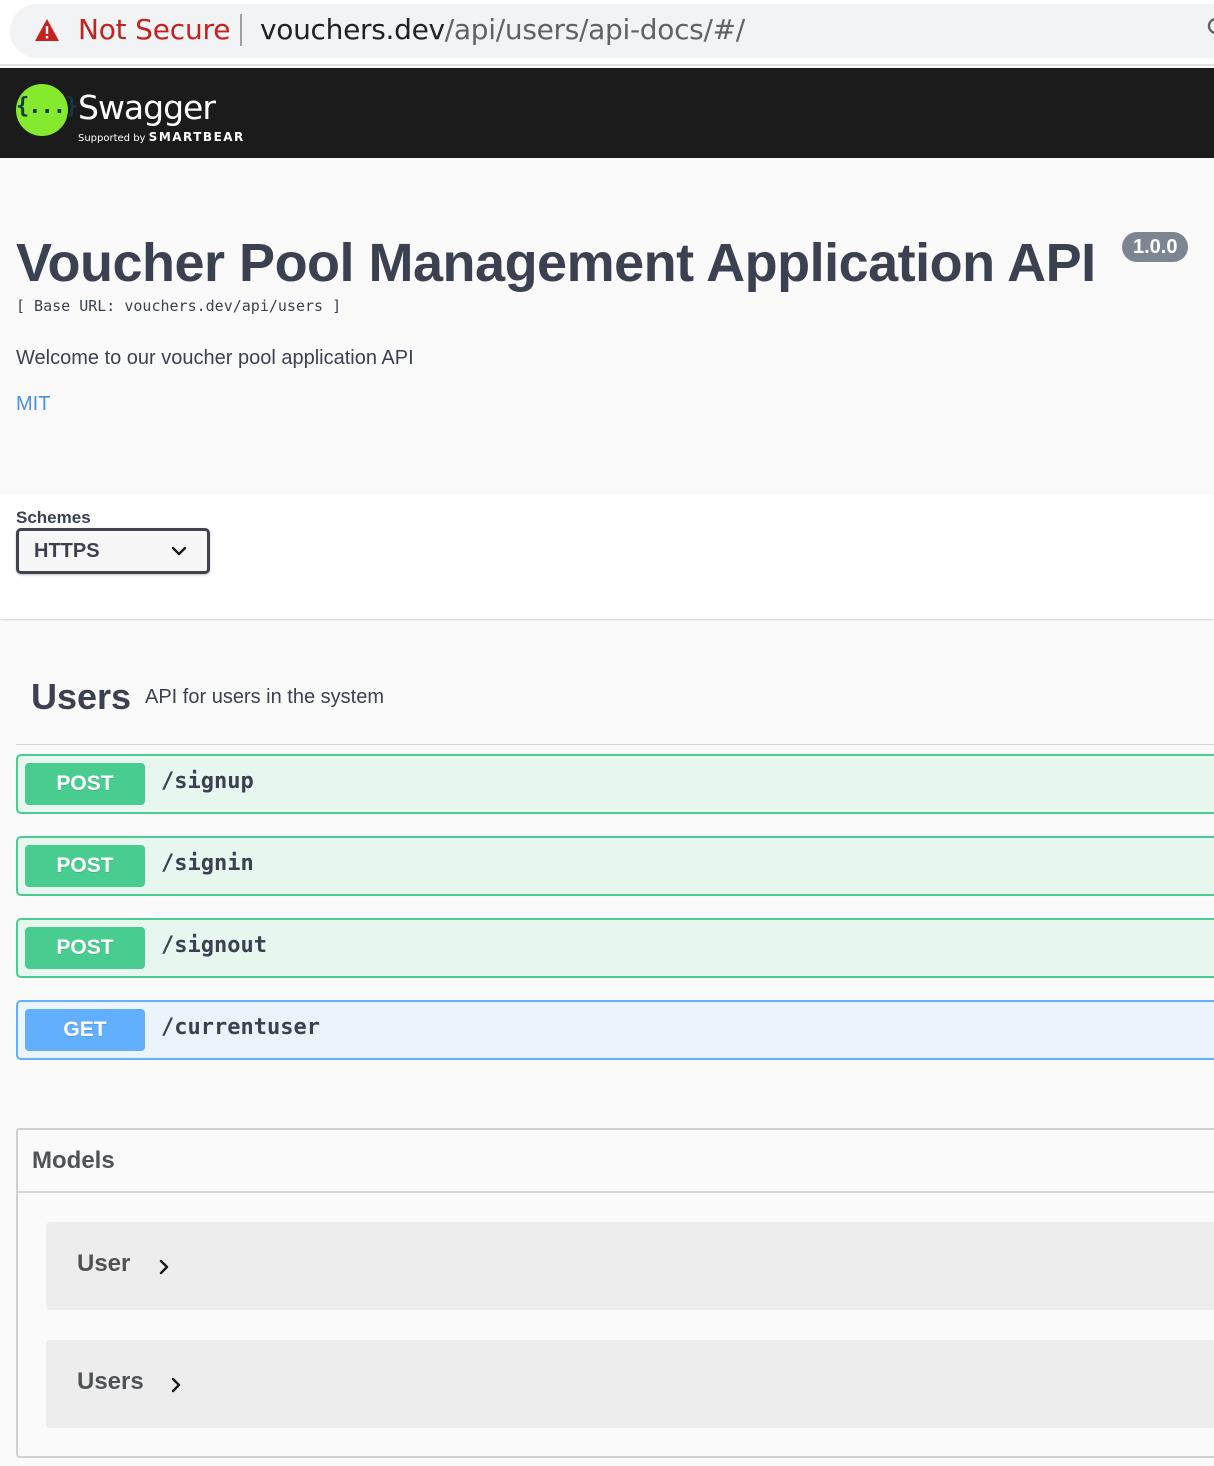 Image resolution: width=1214 pixels, height=1466 pixels. I want to click on operation-post-signin: POST /signin, so click(615, 866).